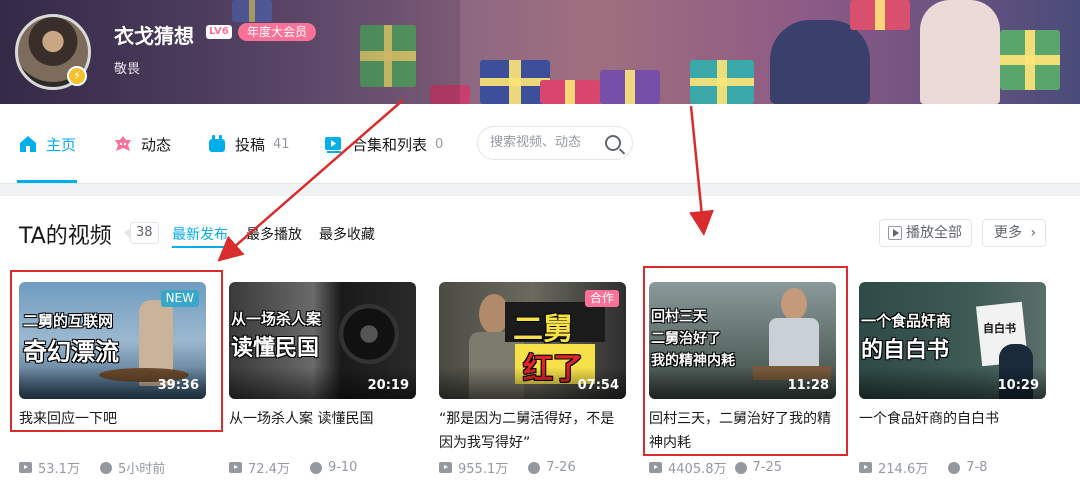 This screenshot has height=490, width=1080. I want to click on search-box, so click(555, 143).